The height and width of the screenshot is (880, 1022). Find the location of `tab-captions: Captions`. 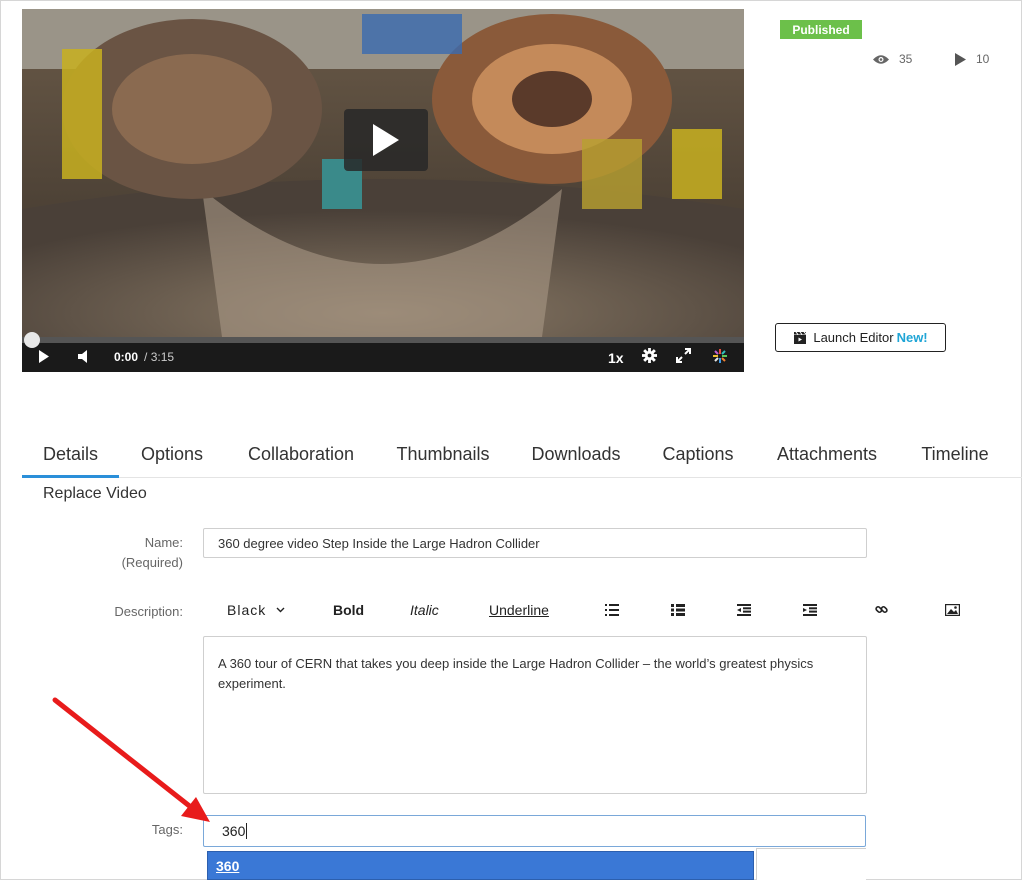

tab-captions: Captions is located at coordinates (698, 455).